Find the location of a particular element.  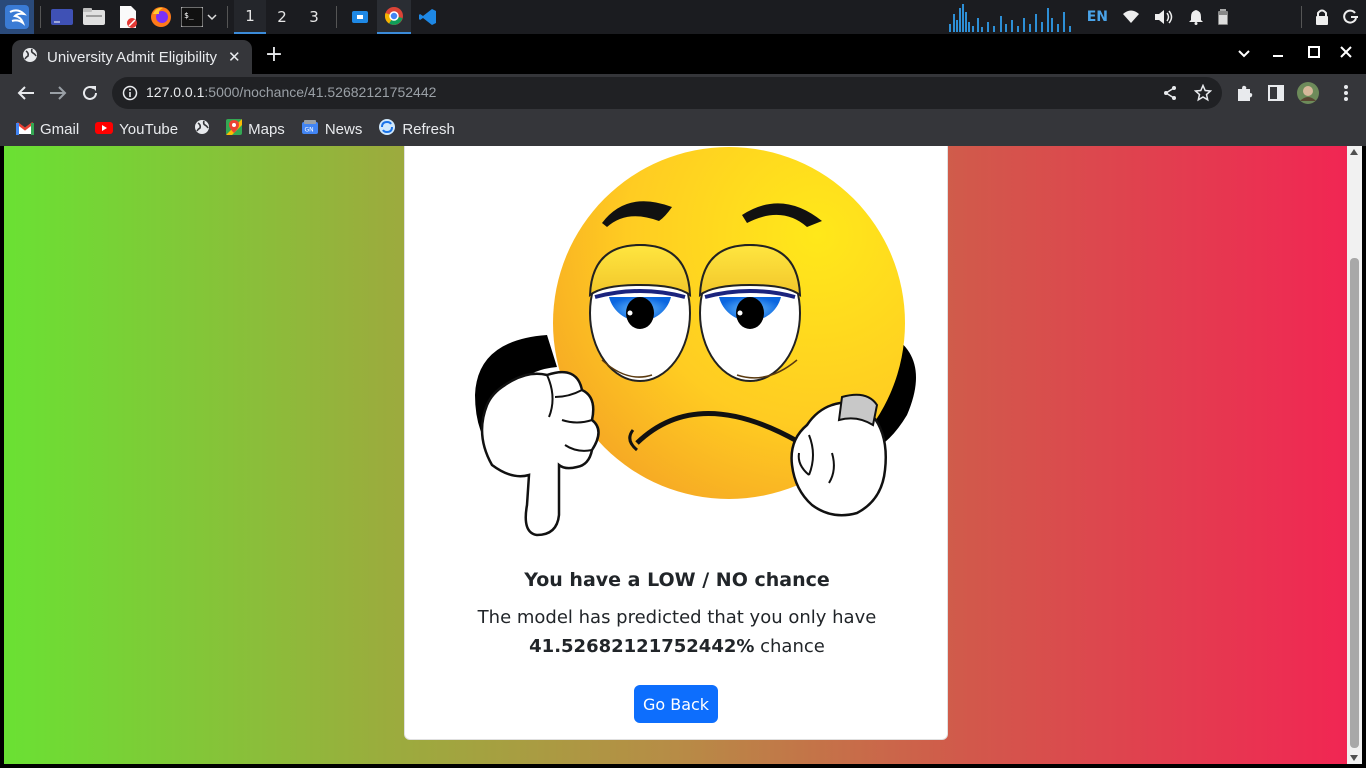

tab-title: University Admit Eligibility is located at coordinates (132, 57).